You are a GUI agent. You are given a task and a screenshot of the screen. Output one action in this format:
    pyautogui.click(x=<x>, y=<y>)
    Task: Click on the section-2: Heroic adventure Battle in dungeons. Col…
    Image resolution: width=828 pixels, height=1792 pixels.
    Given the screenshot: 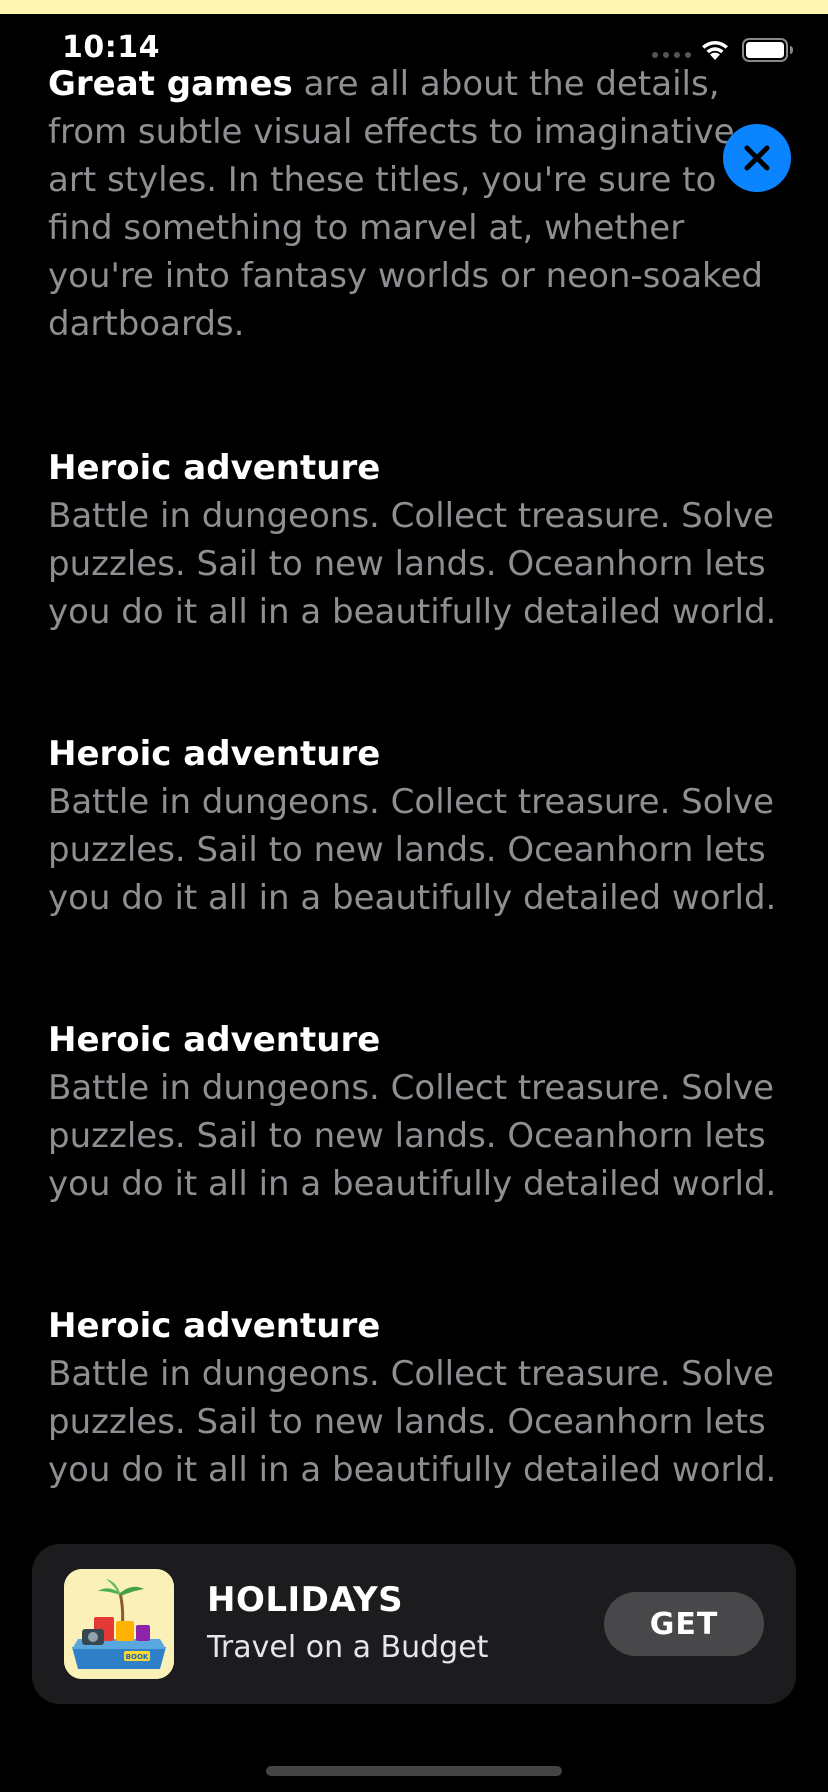 What is the action you would take?
    pyautogui.click(x=418, y=826)
    